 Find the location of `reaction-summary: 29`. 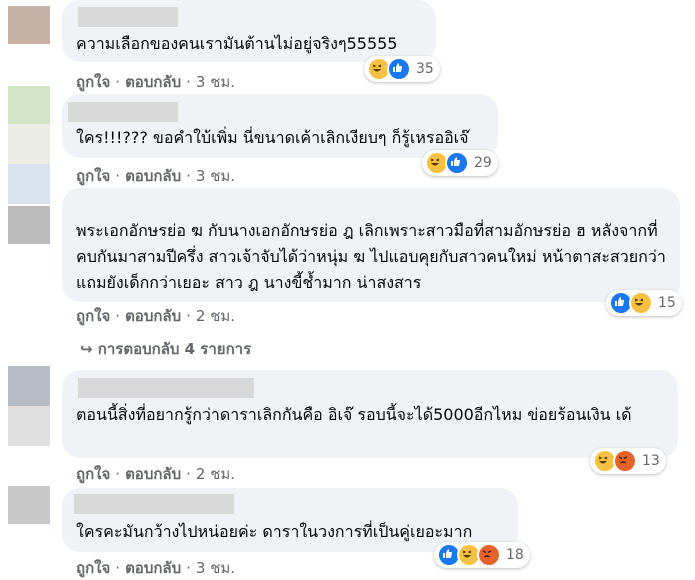

reaction-summary: 29 is located at coordinates (460, 163).